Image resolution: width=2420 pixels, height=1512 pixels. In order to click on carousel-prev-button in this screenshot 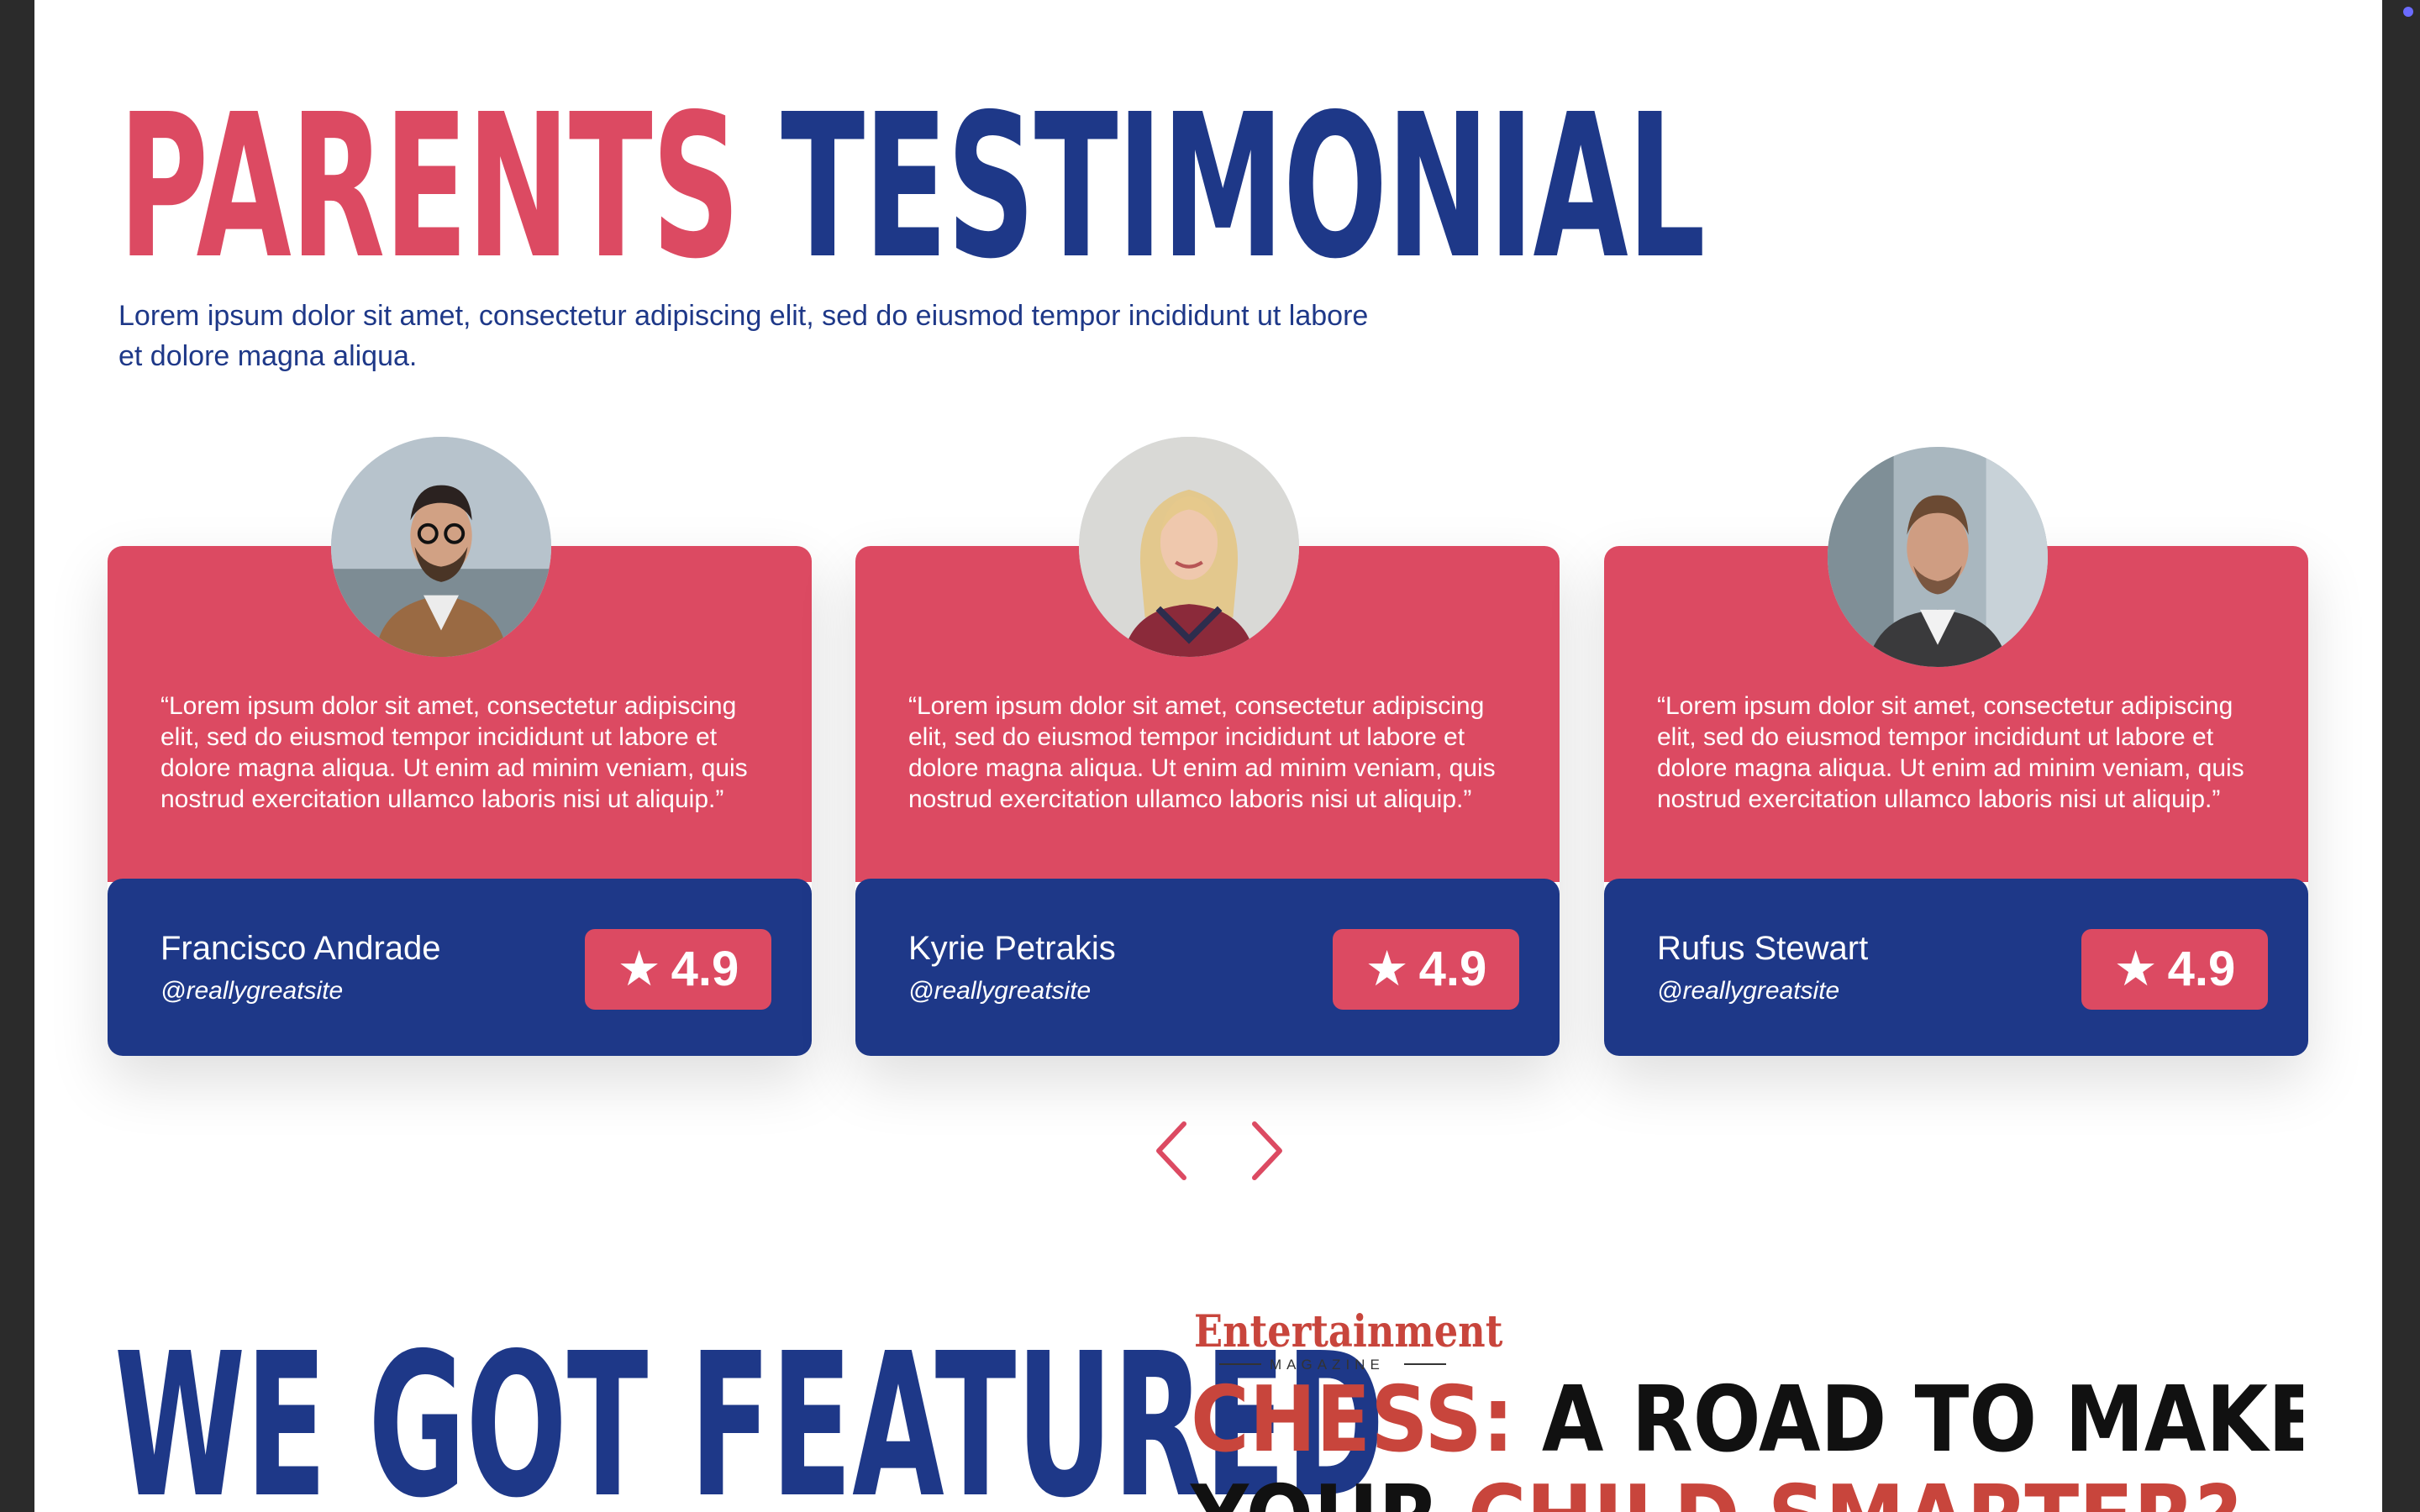, I will do `click(1172, 1151)`.